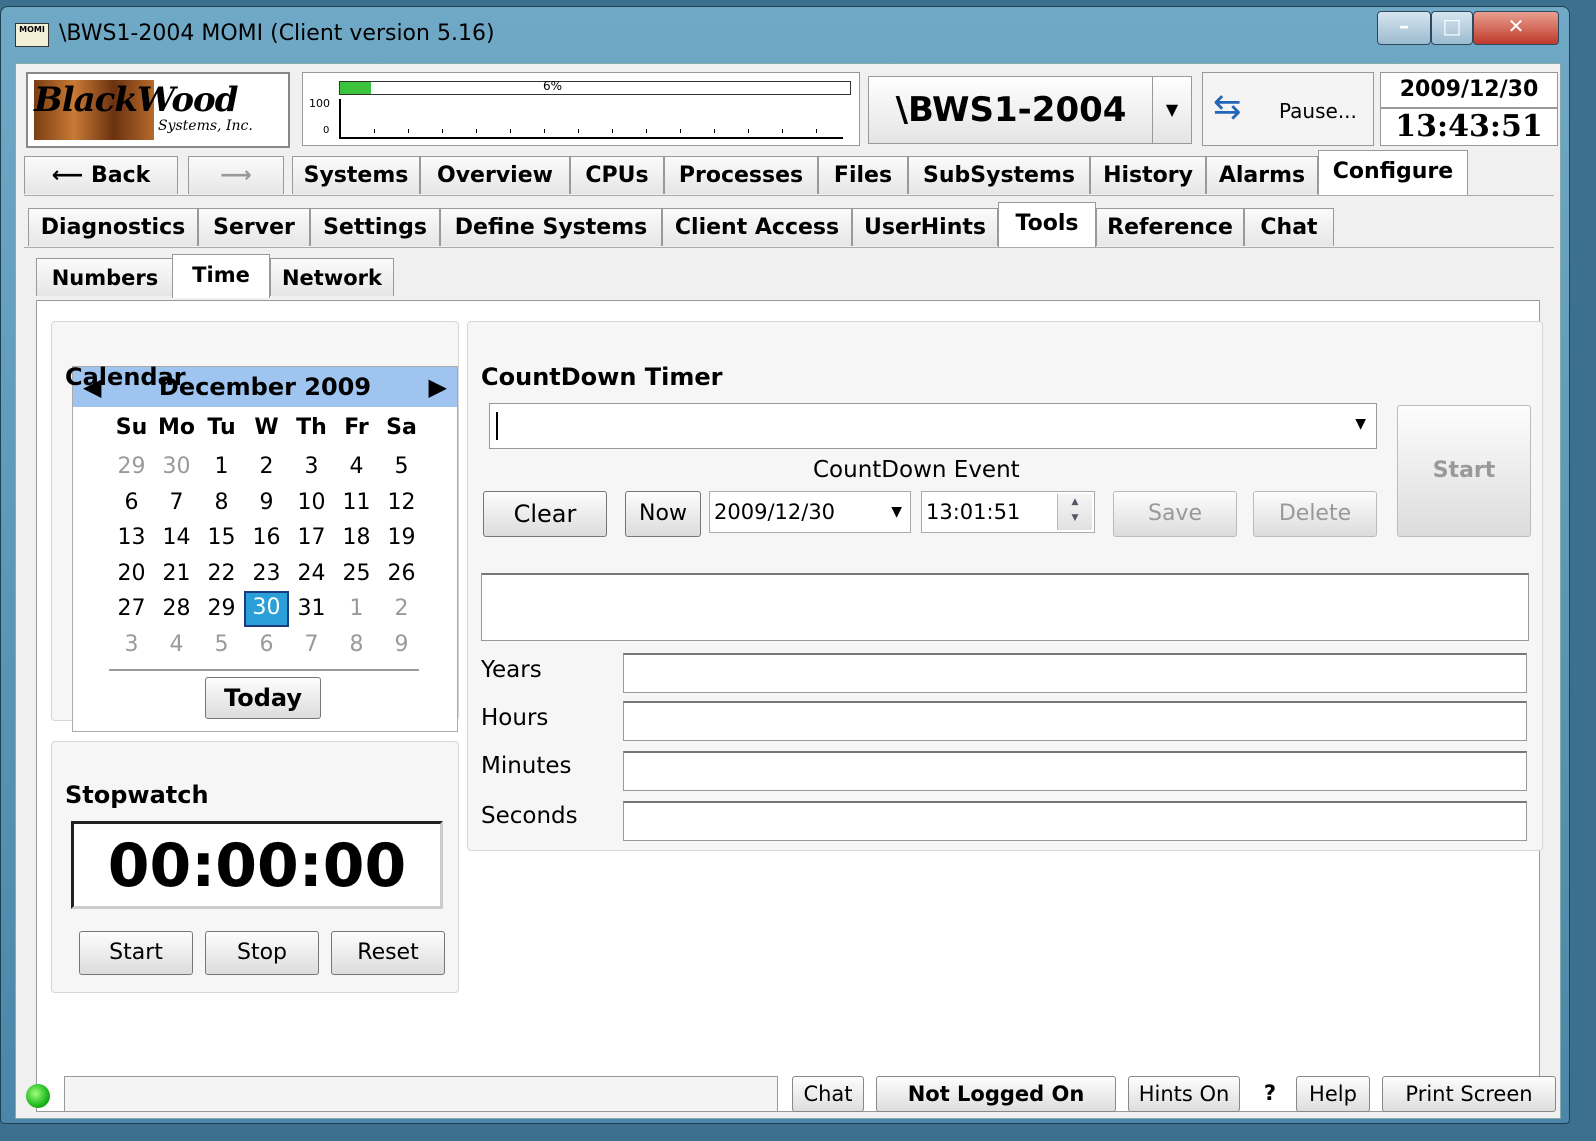 The width and height of the screenshot is (1596, 1141). I want to click on tab-processes: Processes, so click(741, 175).